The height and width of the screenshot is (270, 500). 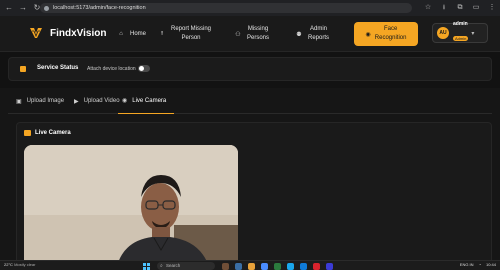 What do you see at coordinates (27, 133) in the screenshot?
I see `camera-icon` at bounding box center [27, 133].